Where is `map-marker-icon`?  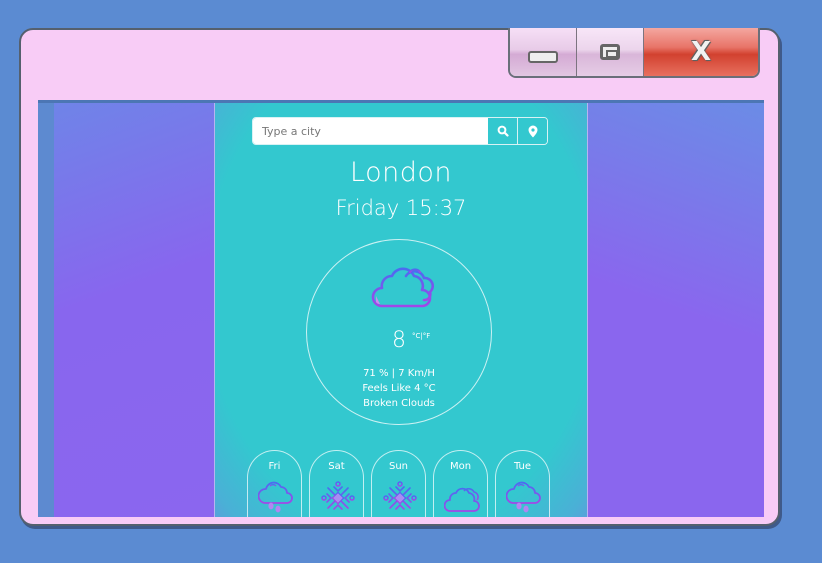 map-marker-icon is located at coordinates (532, 131).